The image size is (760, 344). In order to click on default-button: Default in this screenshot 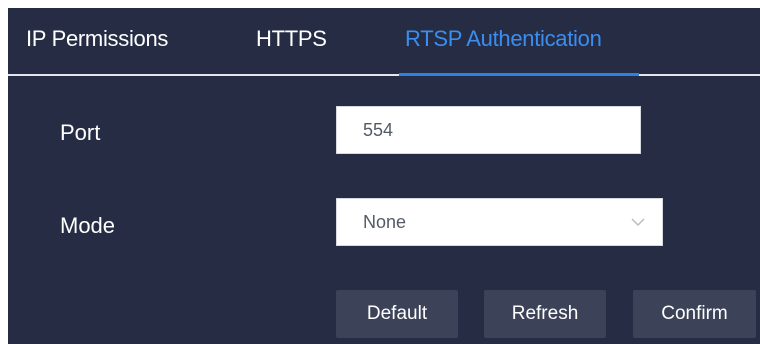, I will do `click(397, 314)`.